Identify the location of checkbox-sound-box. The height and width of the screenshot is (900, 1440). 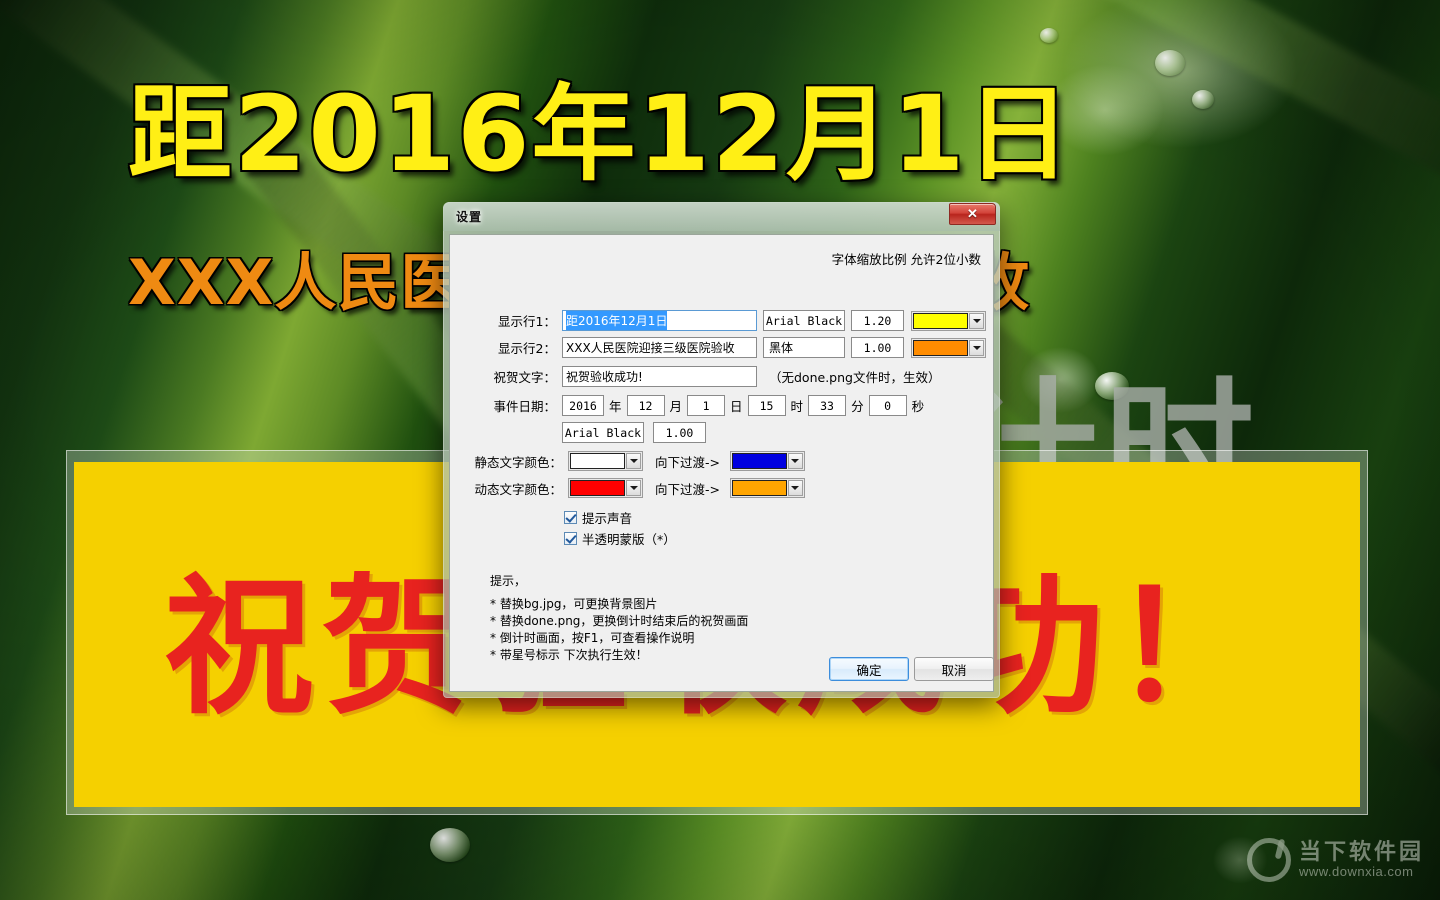
(570, 517).